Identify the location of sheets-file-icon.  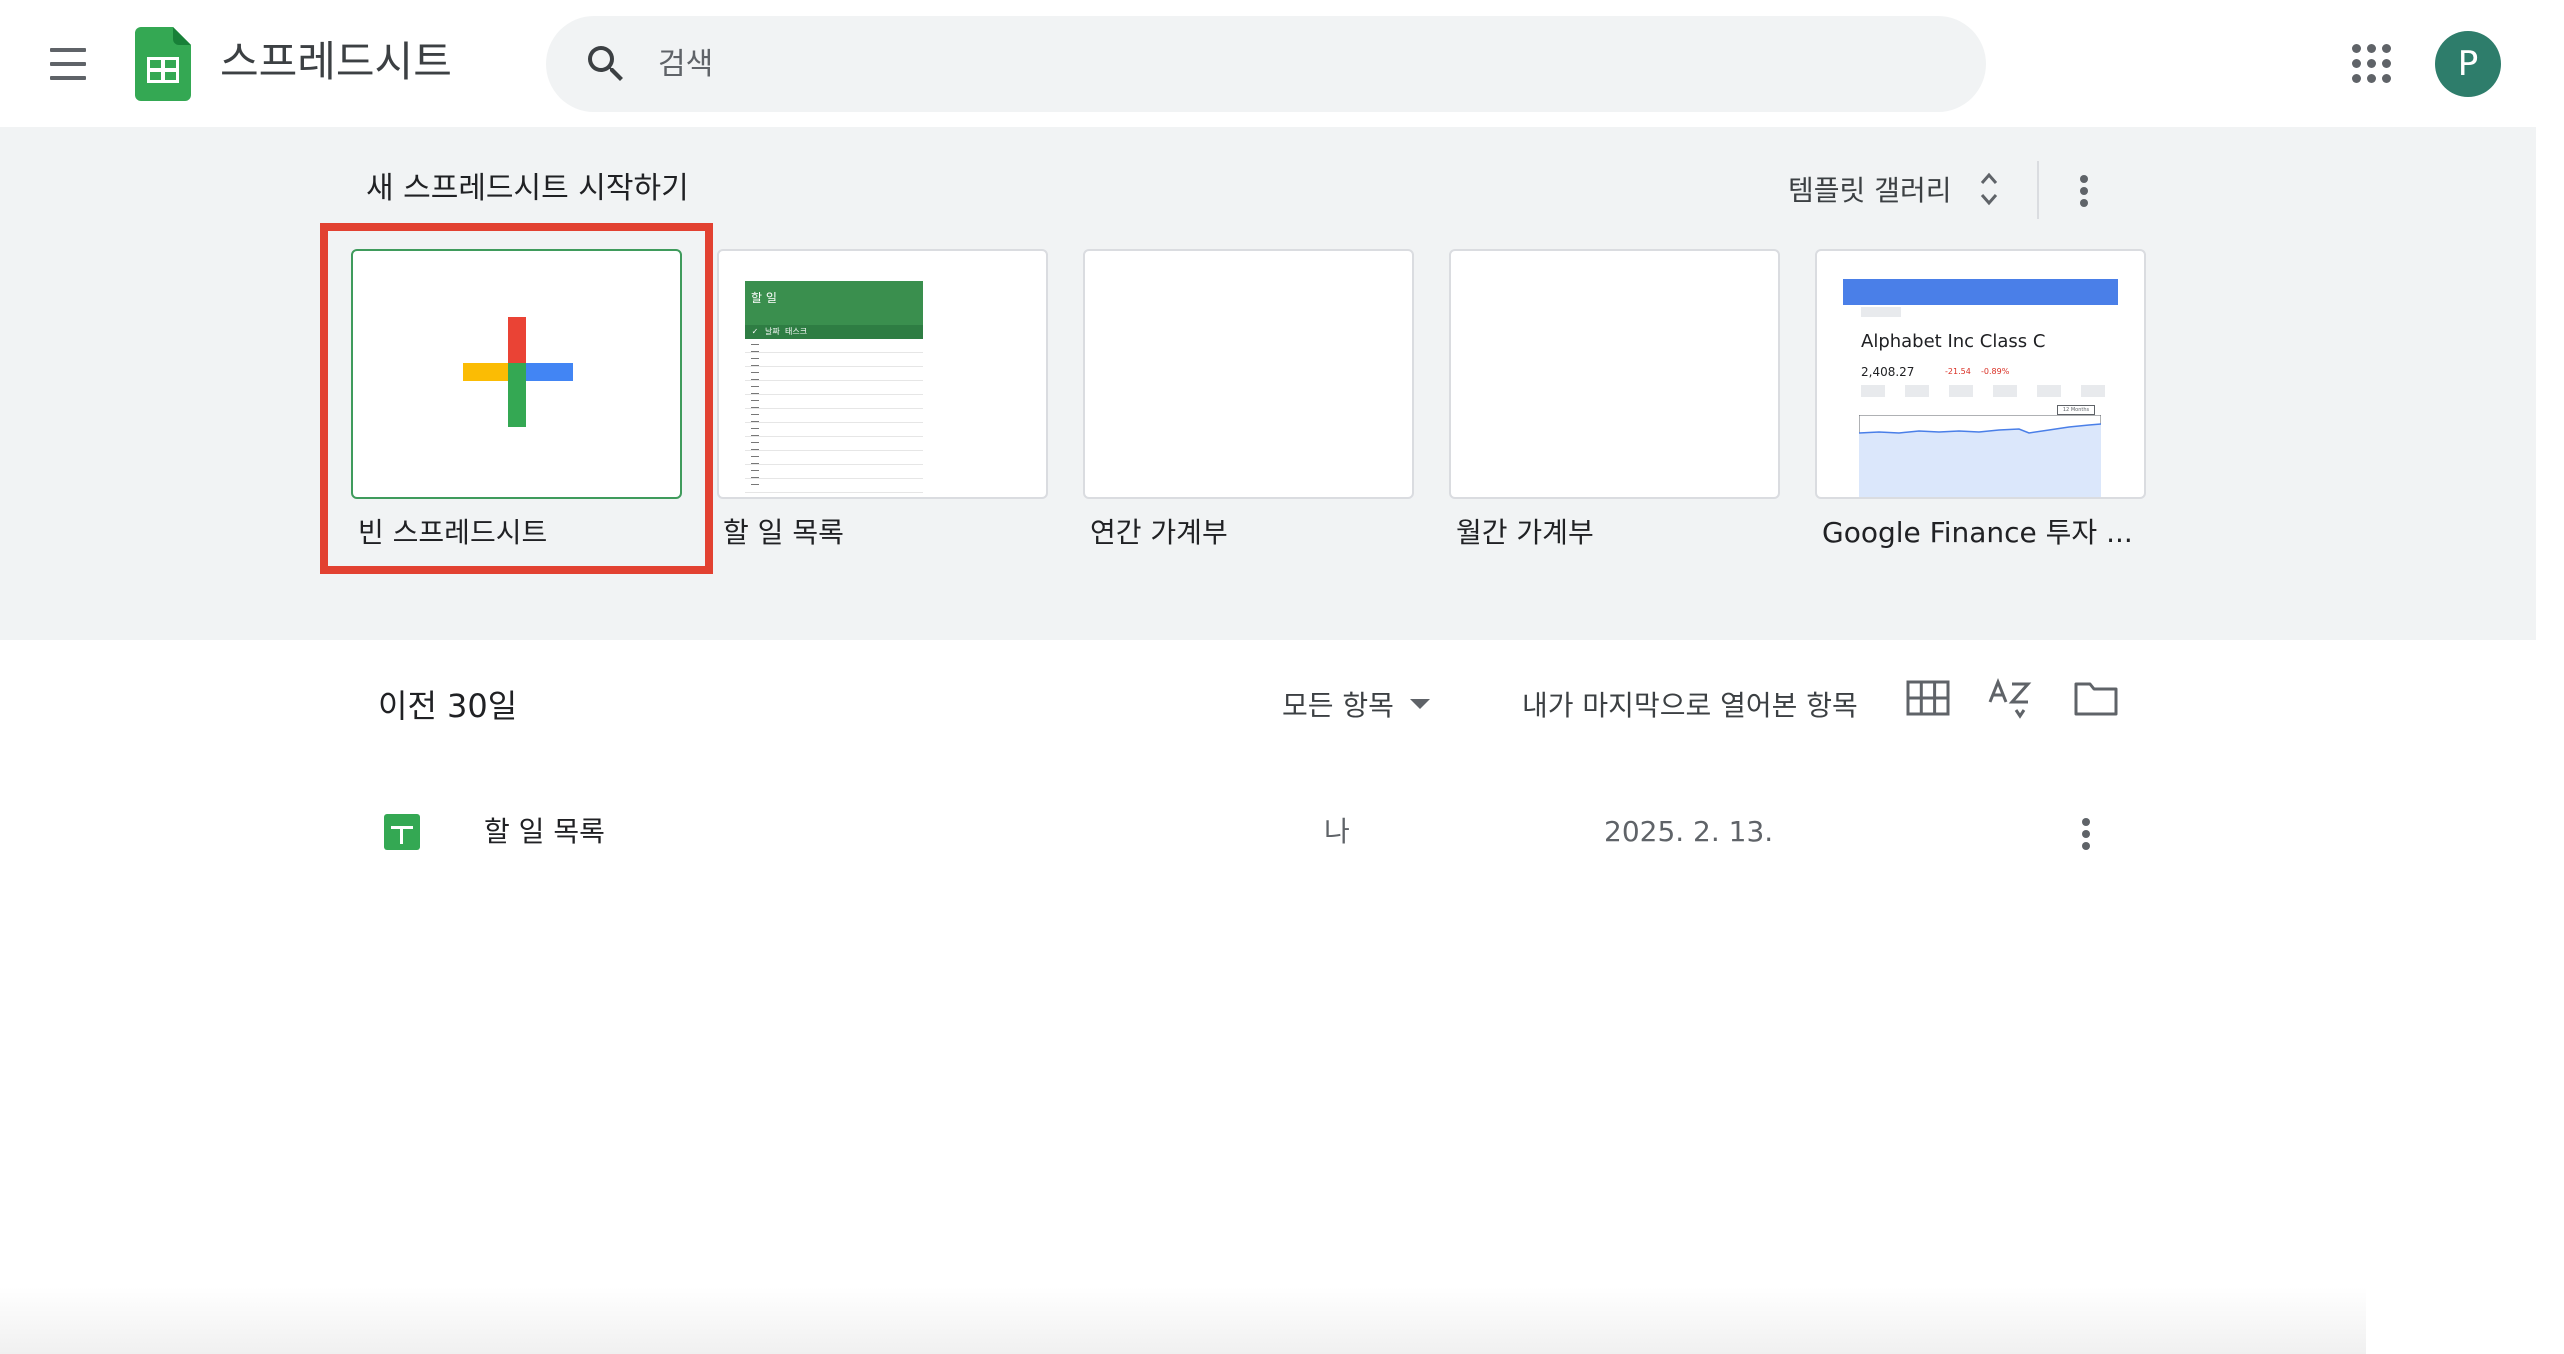
(402, 832).